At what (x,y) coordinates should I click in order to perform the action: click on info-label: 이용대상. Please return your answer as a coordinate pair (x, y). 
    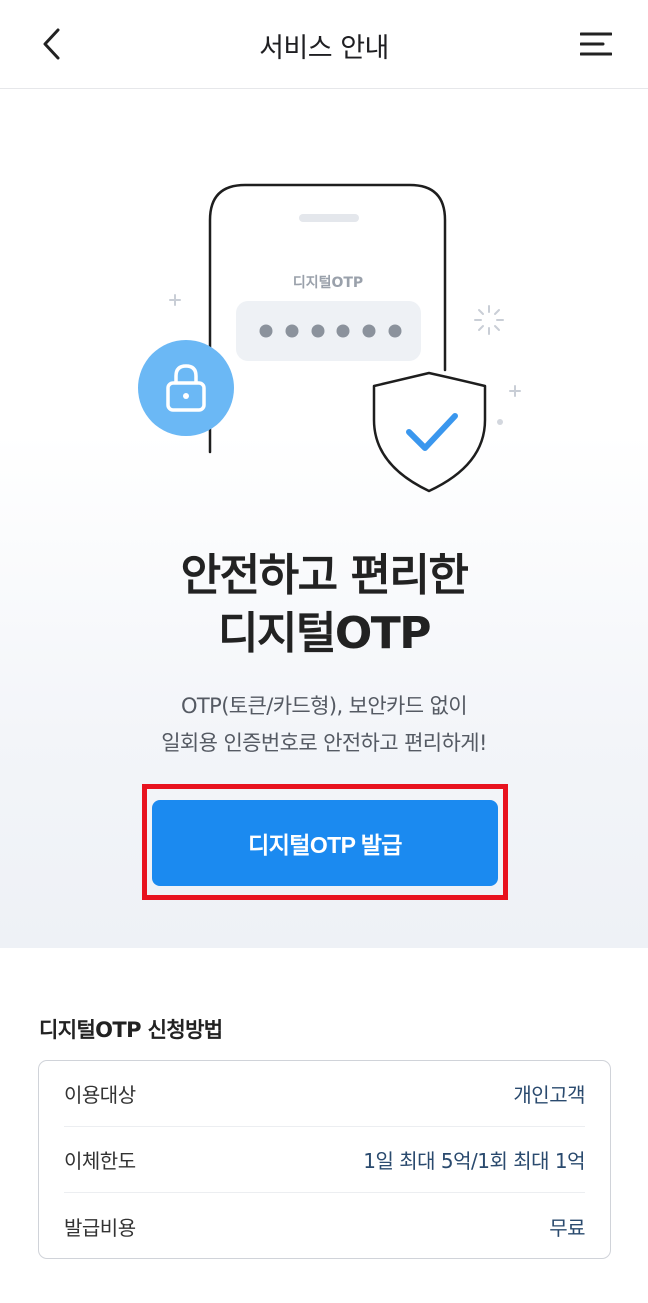
    Looking at the image, I should click on (100, 1095).